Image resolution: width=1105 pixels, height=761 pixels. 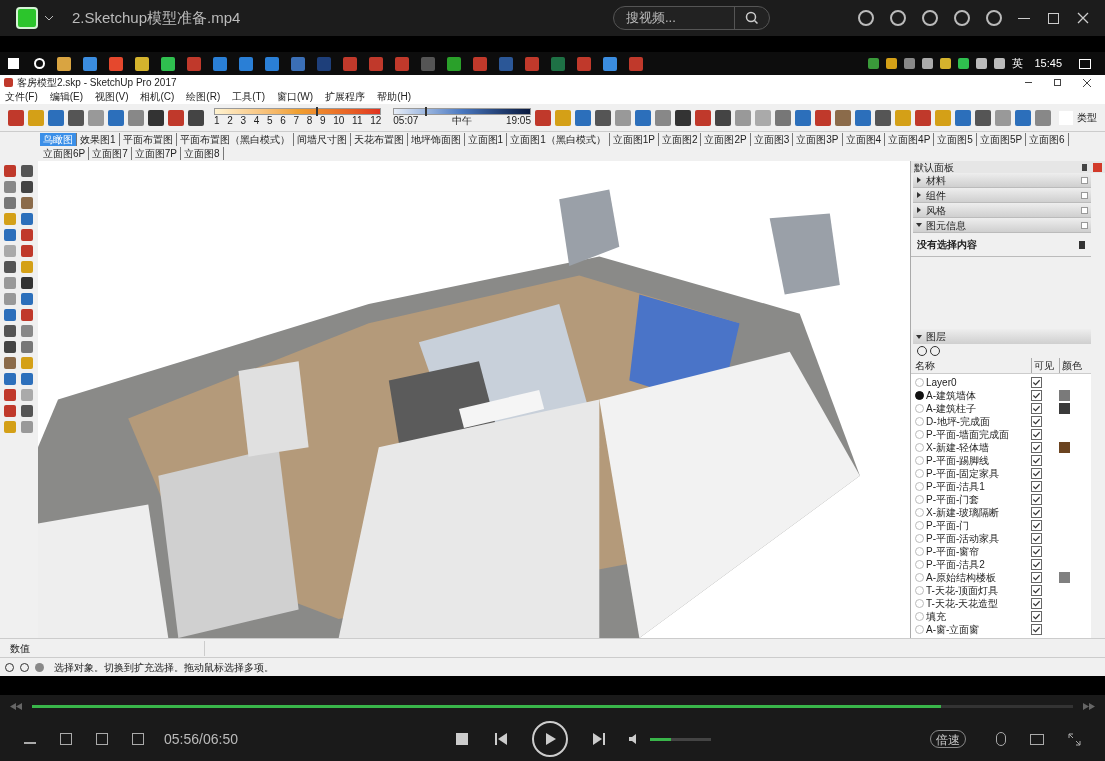 What do you see at coordinates (1002, 225) in the screenshot?
I see `tray-section-header: 图元信息` at bounding box center [1002, 225].